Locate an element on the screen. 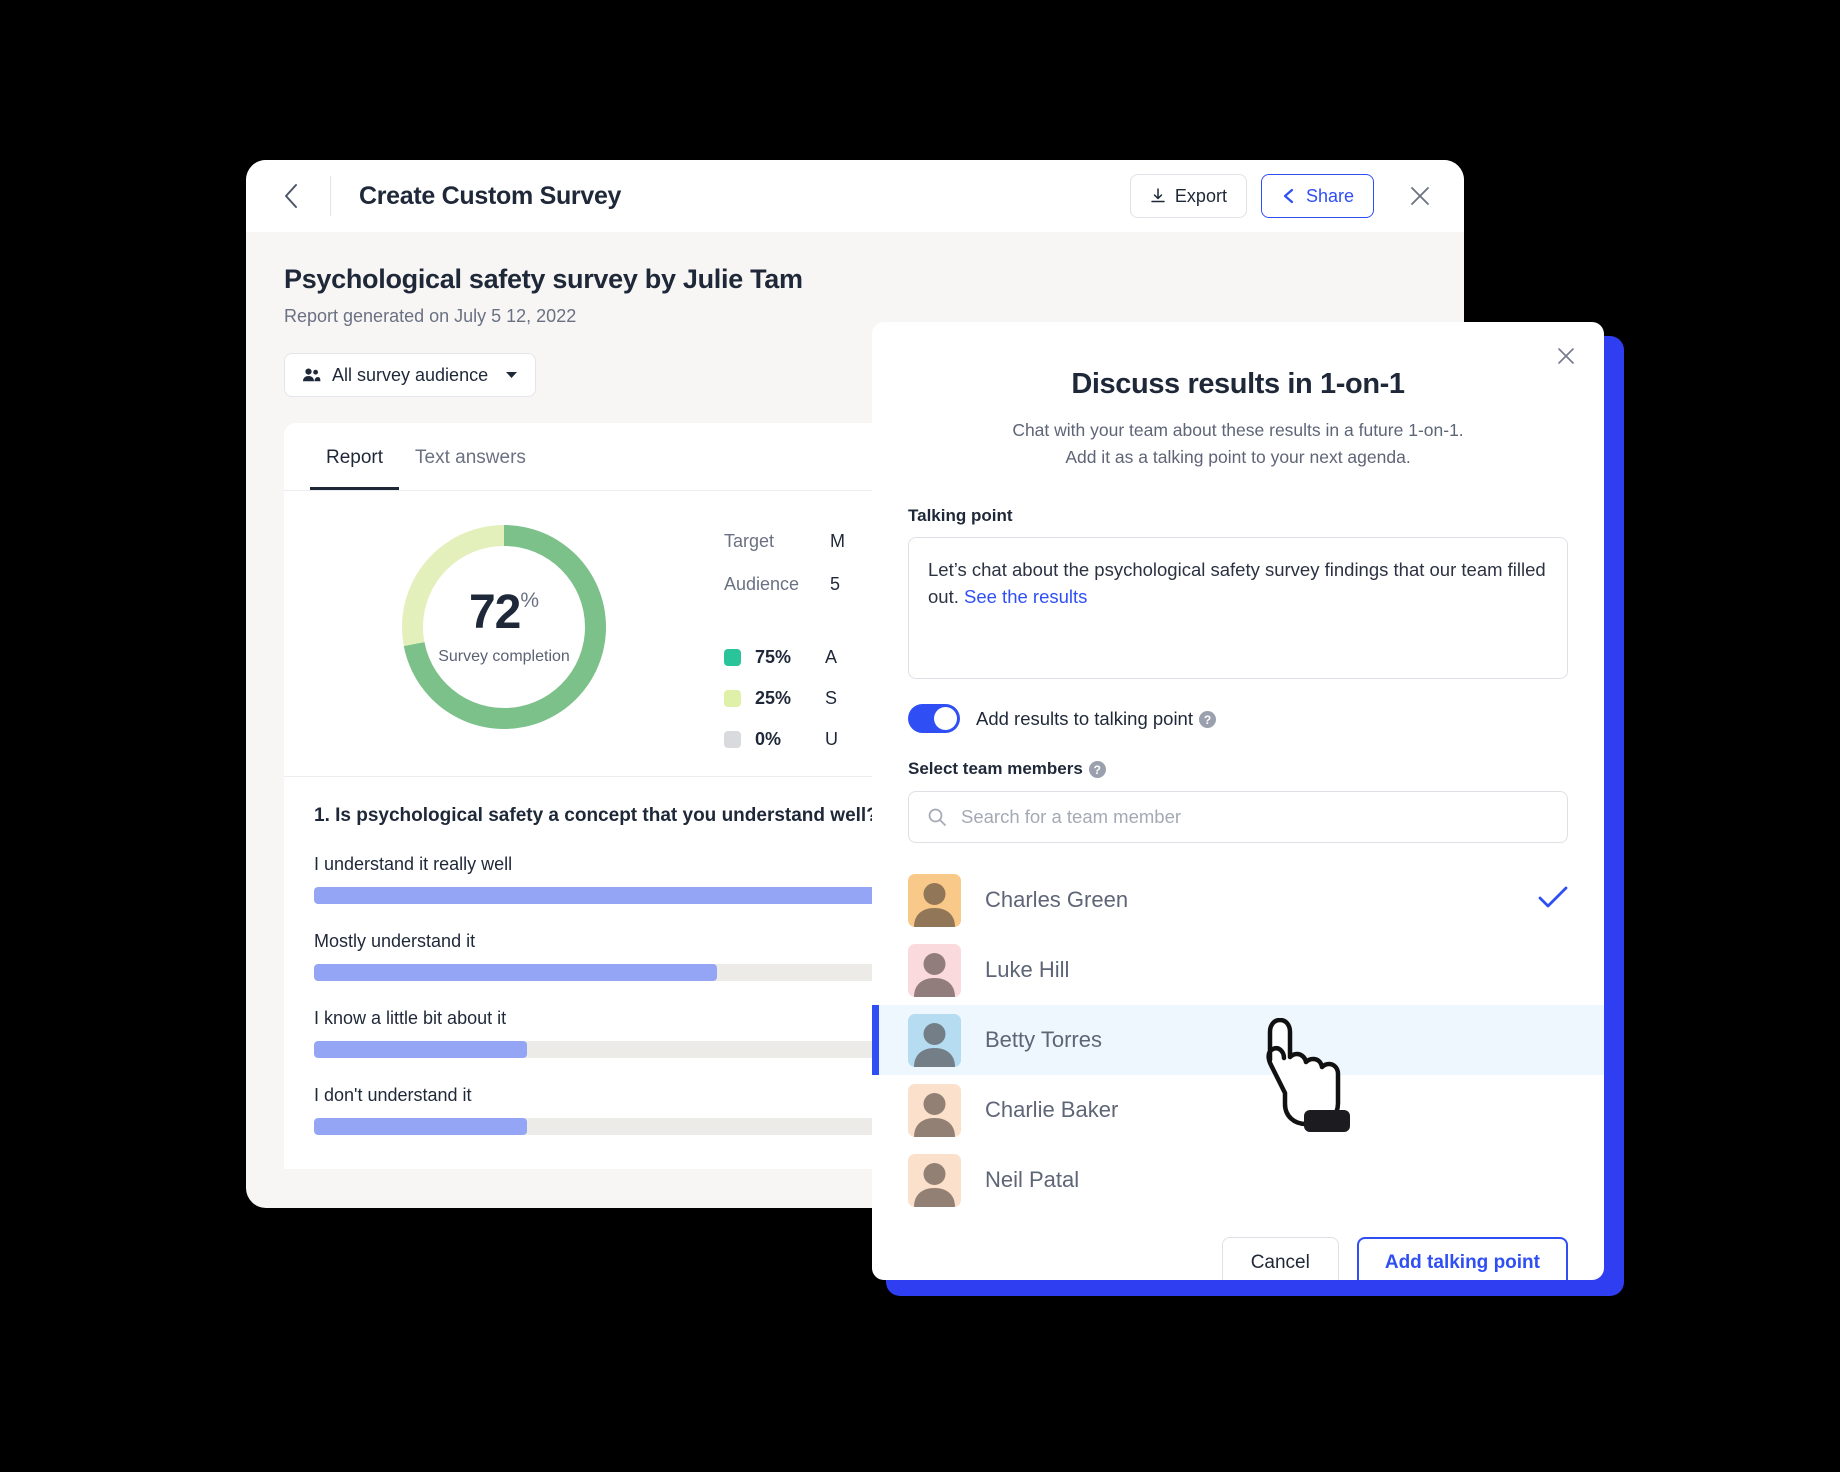 This screenshot has width=1840, height=1472. donut-chart-wrap: 72 % Survey completion is located at coordinates (504, 637).